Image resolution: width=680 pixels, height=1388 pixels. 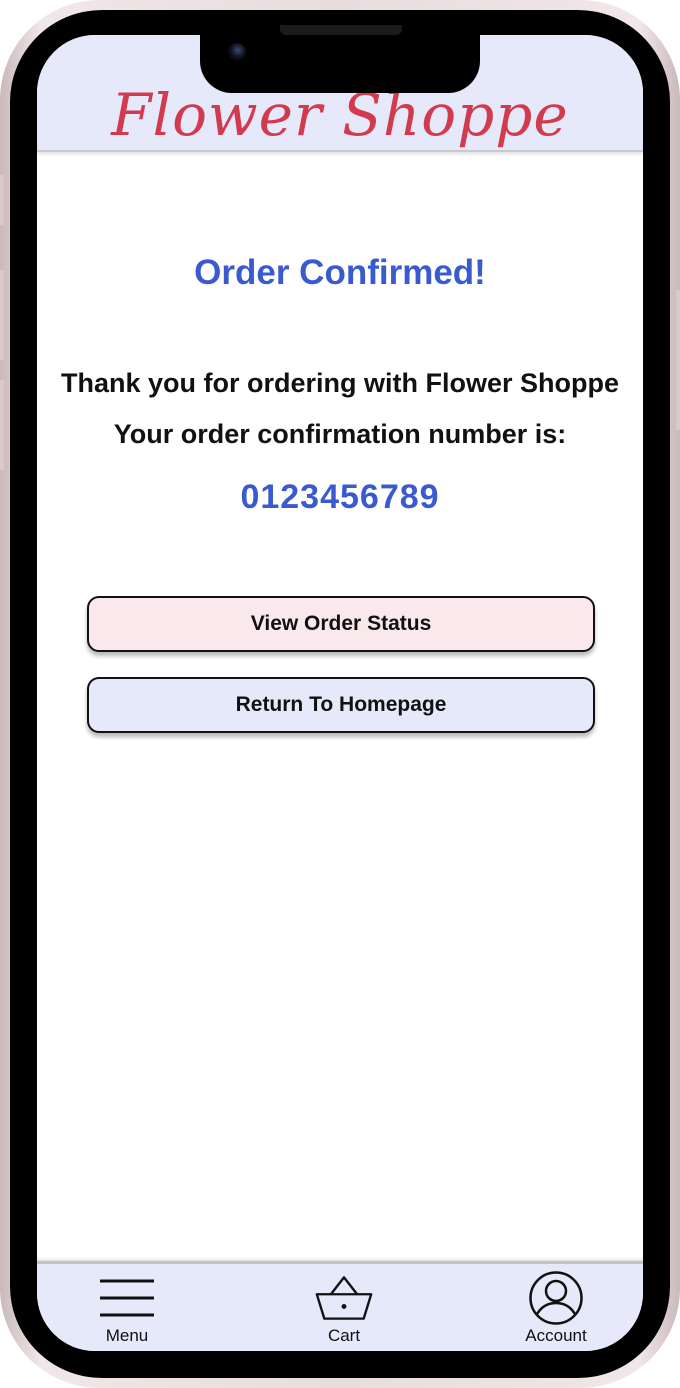 I want to click on speaker-grille, so click(x=341, y=30).